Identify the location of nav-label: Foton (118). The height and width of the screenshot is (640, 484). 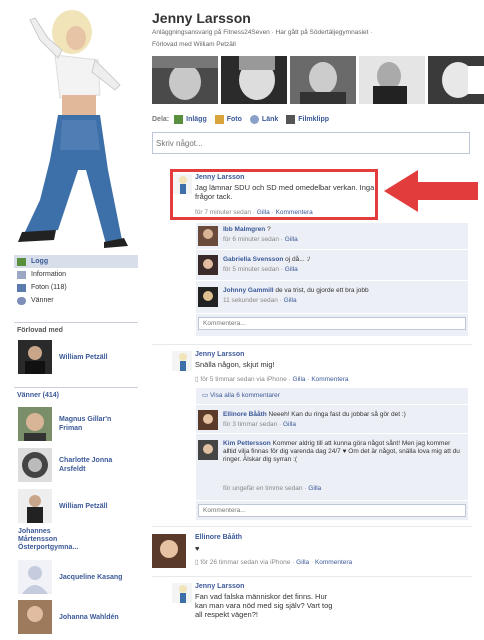
(49, 287).